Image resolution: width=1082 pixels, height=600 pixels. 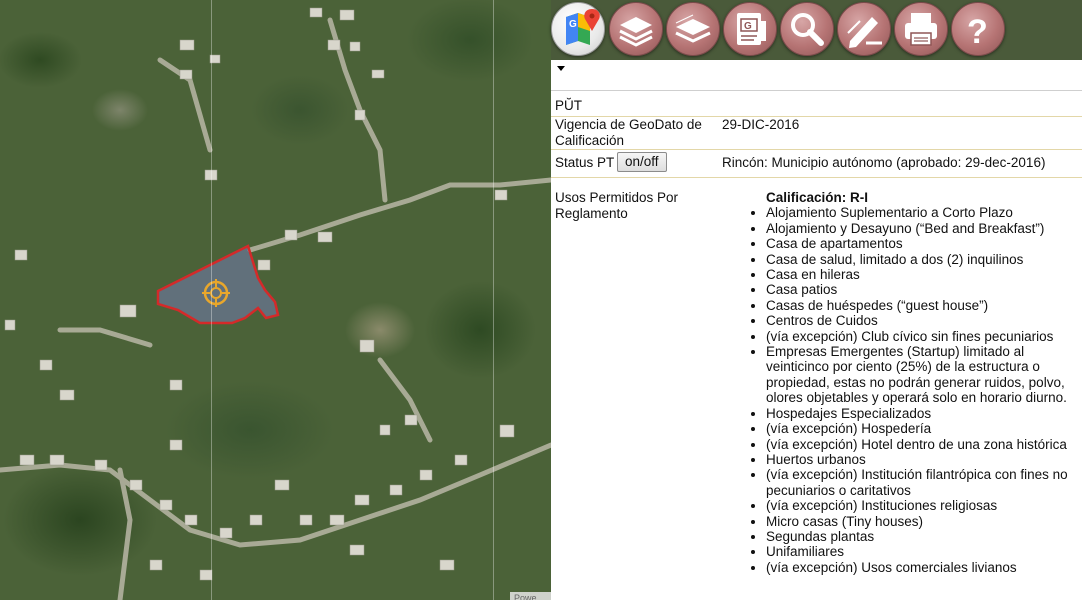 What do you see at coordinates (919, 536) in the screenshot?
I see `uso-item: Segundas plantas` at bounding box center [919, 536].